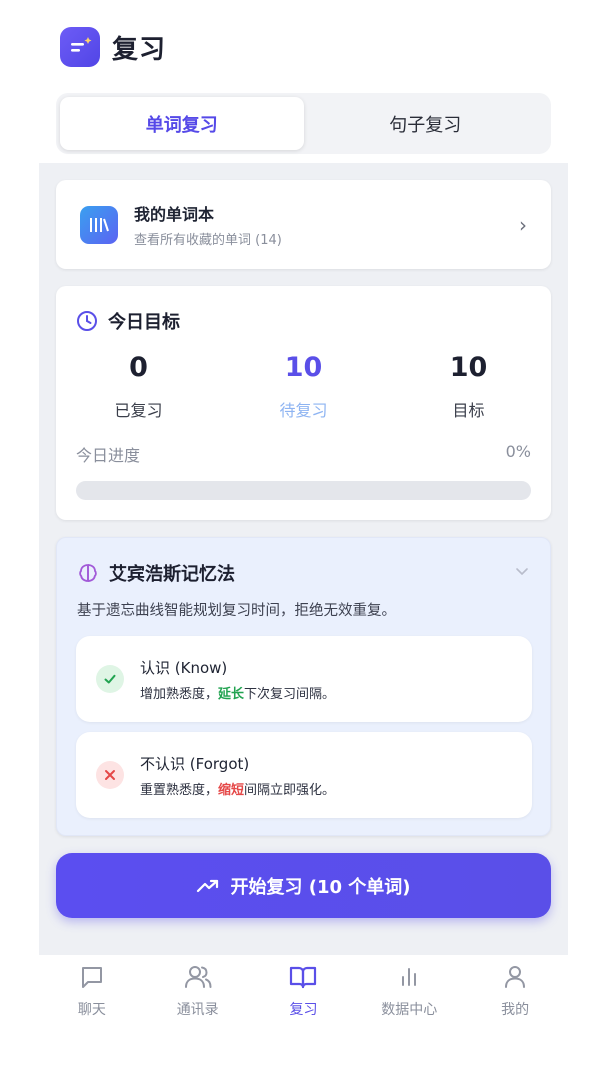  What do you see at coordinates (138, 386) in the screenshot?
I see `stat-reviewed: 0 已复习` at bounding box center [138, 386].